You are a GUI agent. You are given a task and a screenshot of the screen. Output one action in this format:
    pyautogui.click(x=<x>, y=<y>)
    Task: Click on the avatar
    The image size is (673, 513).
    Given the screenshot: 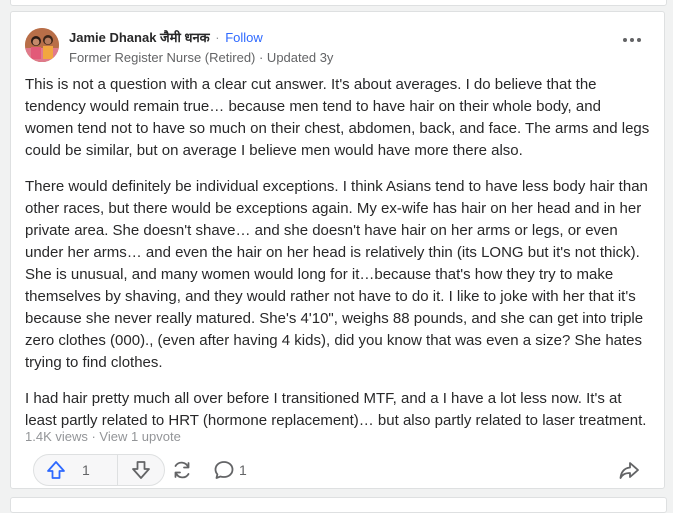 What is the action you would take?
    pyautogui.click(x=42, y=45)
    